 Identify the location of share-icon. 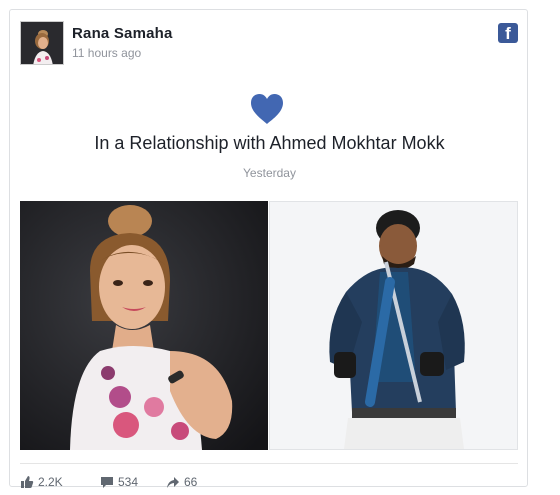
(173, 482).